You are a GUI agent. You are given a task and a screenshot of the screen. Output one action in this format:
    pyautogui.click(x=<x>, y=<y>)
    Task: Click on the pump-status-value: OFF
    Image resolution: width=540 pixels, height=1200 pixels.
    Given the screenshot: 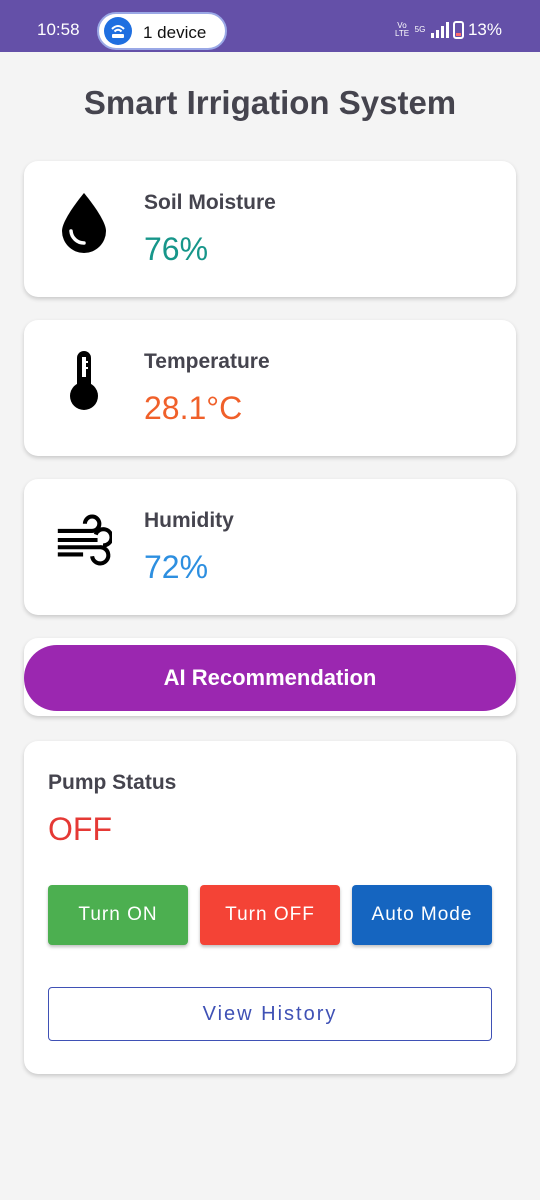 What is the action you would take?
    pyautogui.click(x=80, y=829)
    